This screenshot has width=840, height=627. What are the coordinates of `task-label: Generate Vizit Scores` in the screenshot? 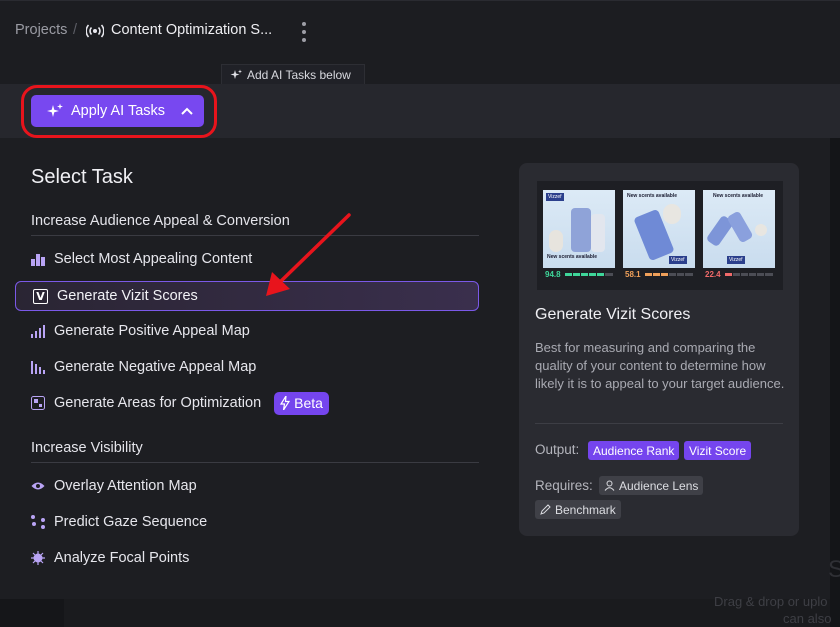 It's located at (127, 296).